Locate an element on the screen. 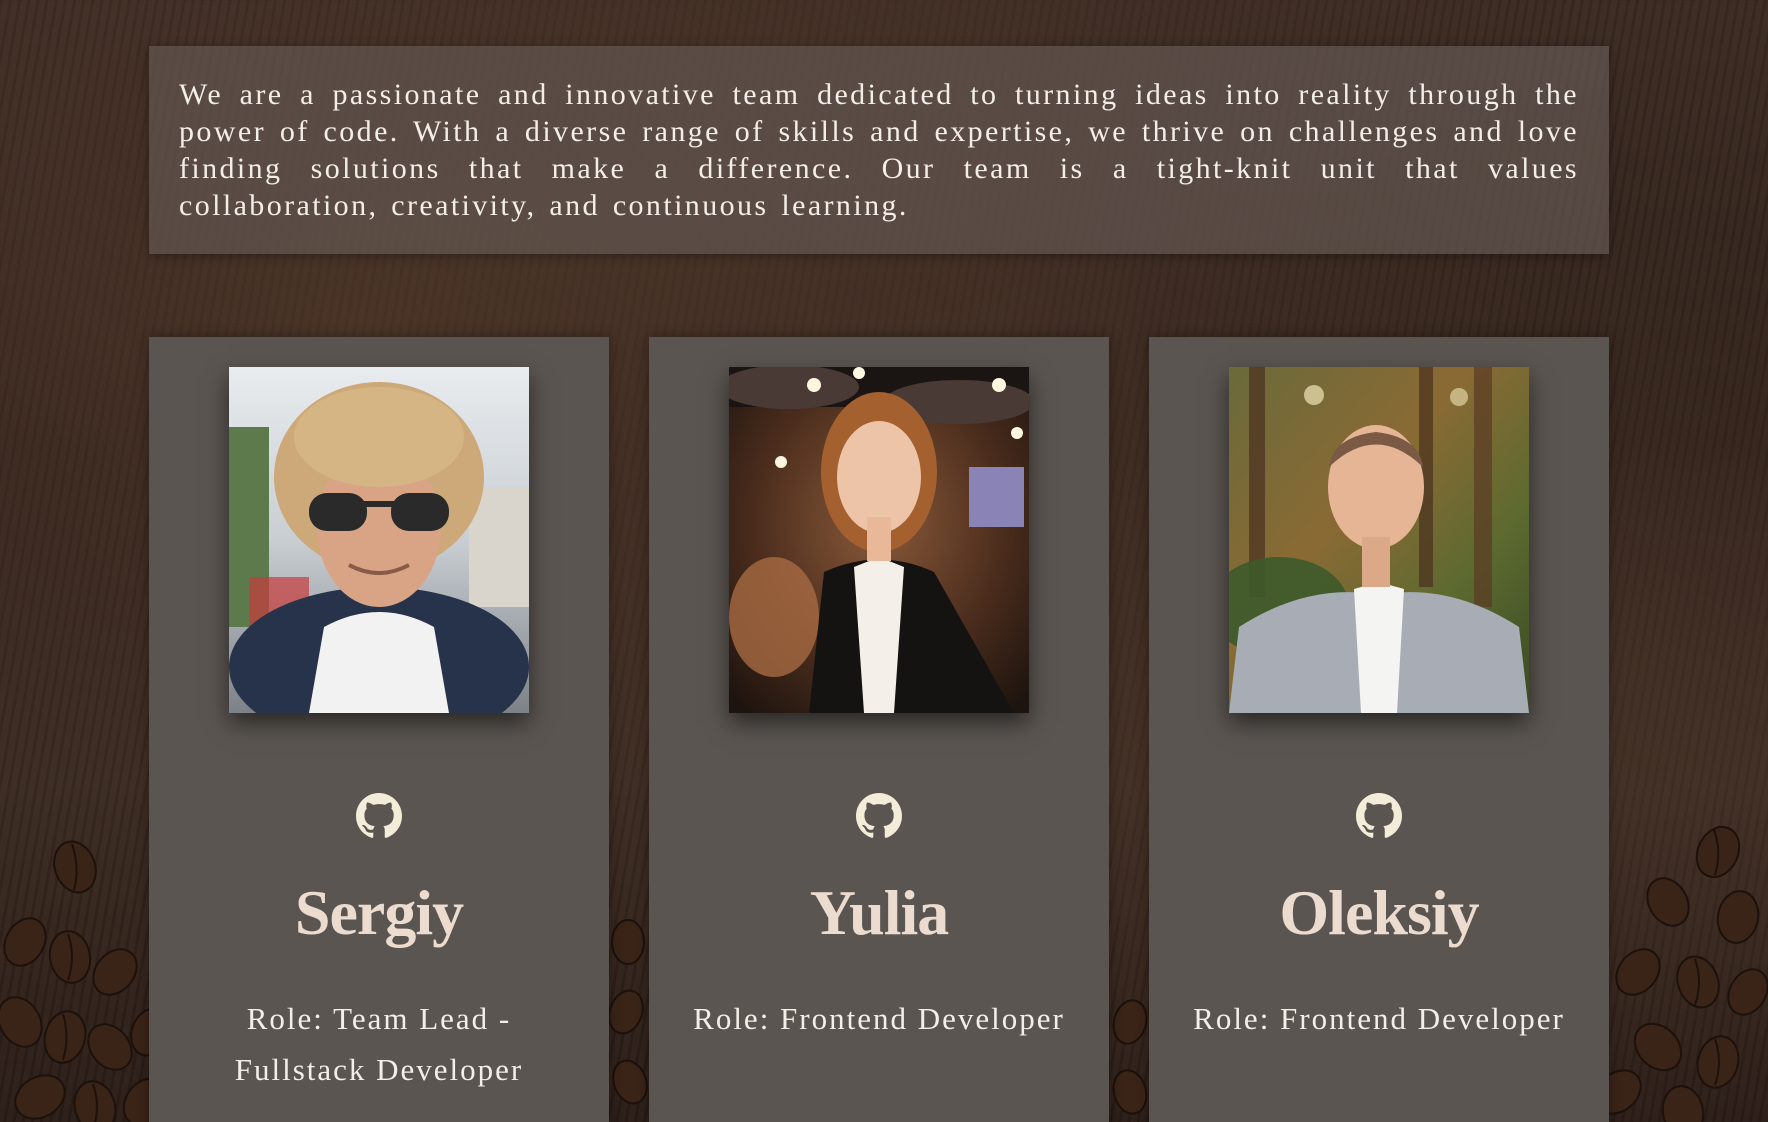 The image size is (1768, 1122). member-name: Yulia is located at coordinates (879, 912).